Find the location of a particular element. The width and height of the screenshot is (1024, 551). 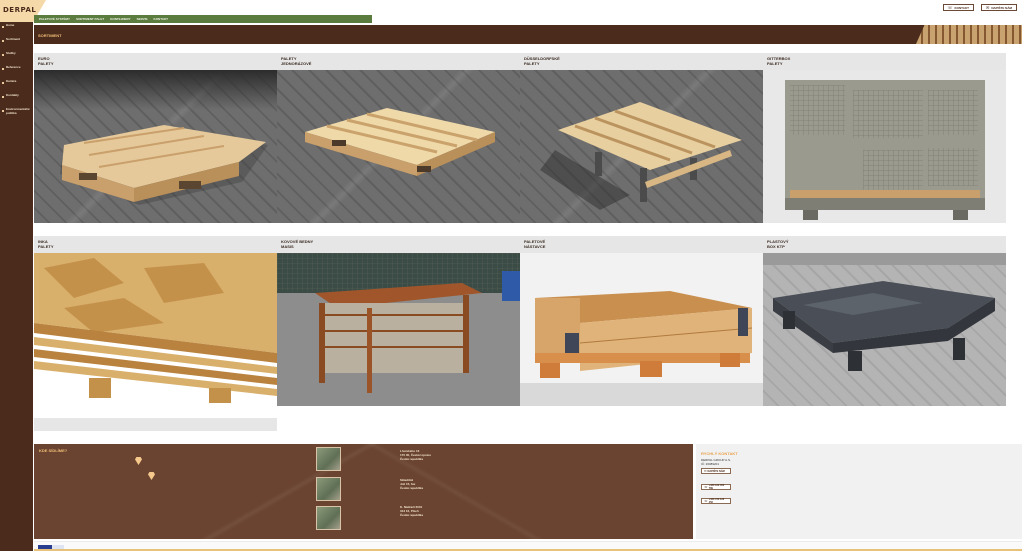

mobile-contact-button: ☏ +420 723 123 456 is located at coordinates (716, 501).